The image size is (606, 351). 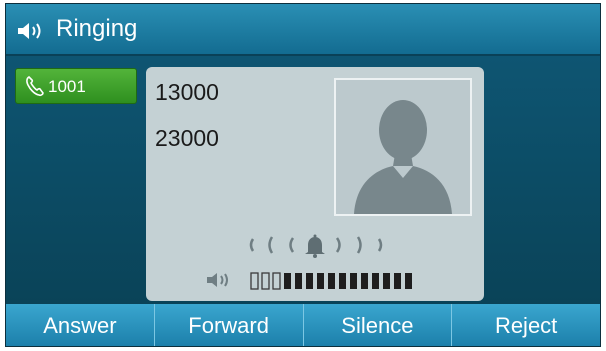 I want to click on line-key-label: 1001, so click(x=67, y=86).